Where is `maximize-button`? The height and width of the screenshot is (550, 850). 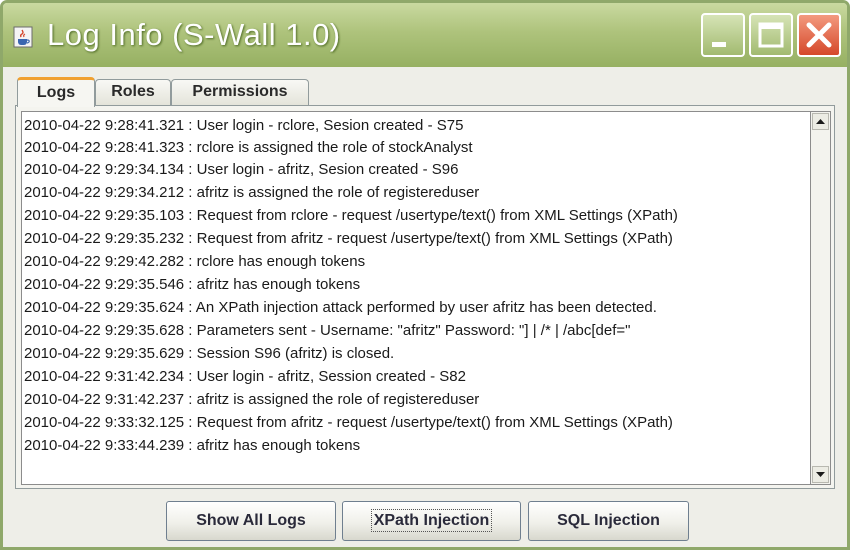
maximize-button is located at coordinates (771, 35).